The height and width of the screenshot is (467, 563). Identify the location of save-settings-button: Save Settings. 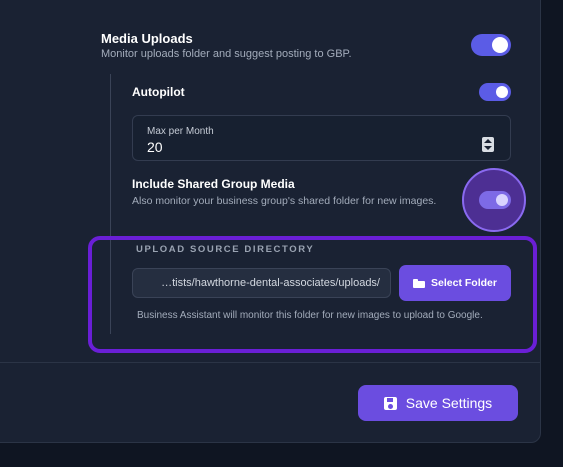
(438, 403).